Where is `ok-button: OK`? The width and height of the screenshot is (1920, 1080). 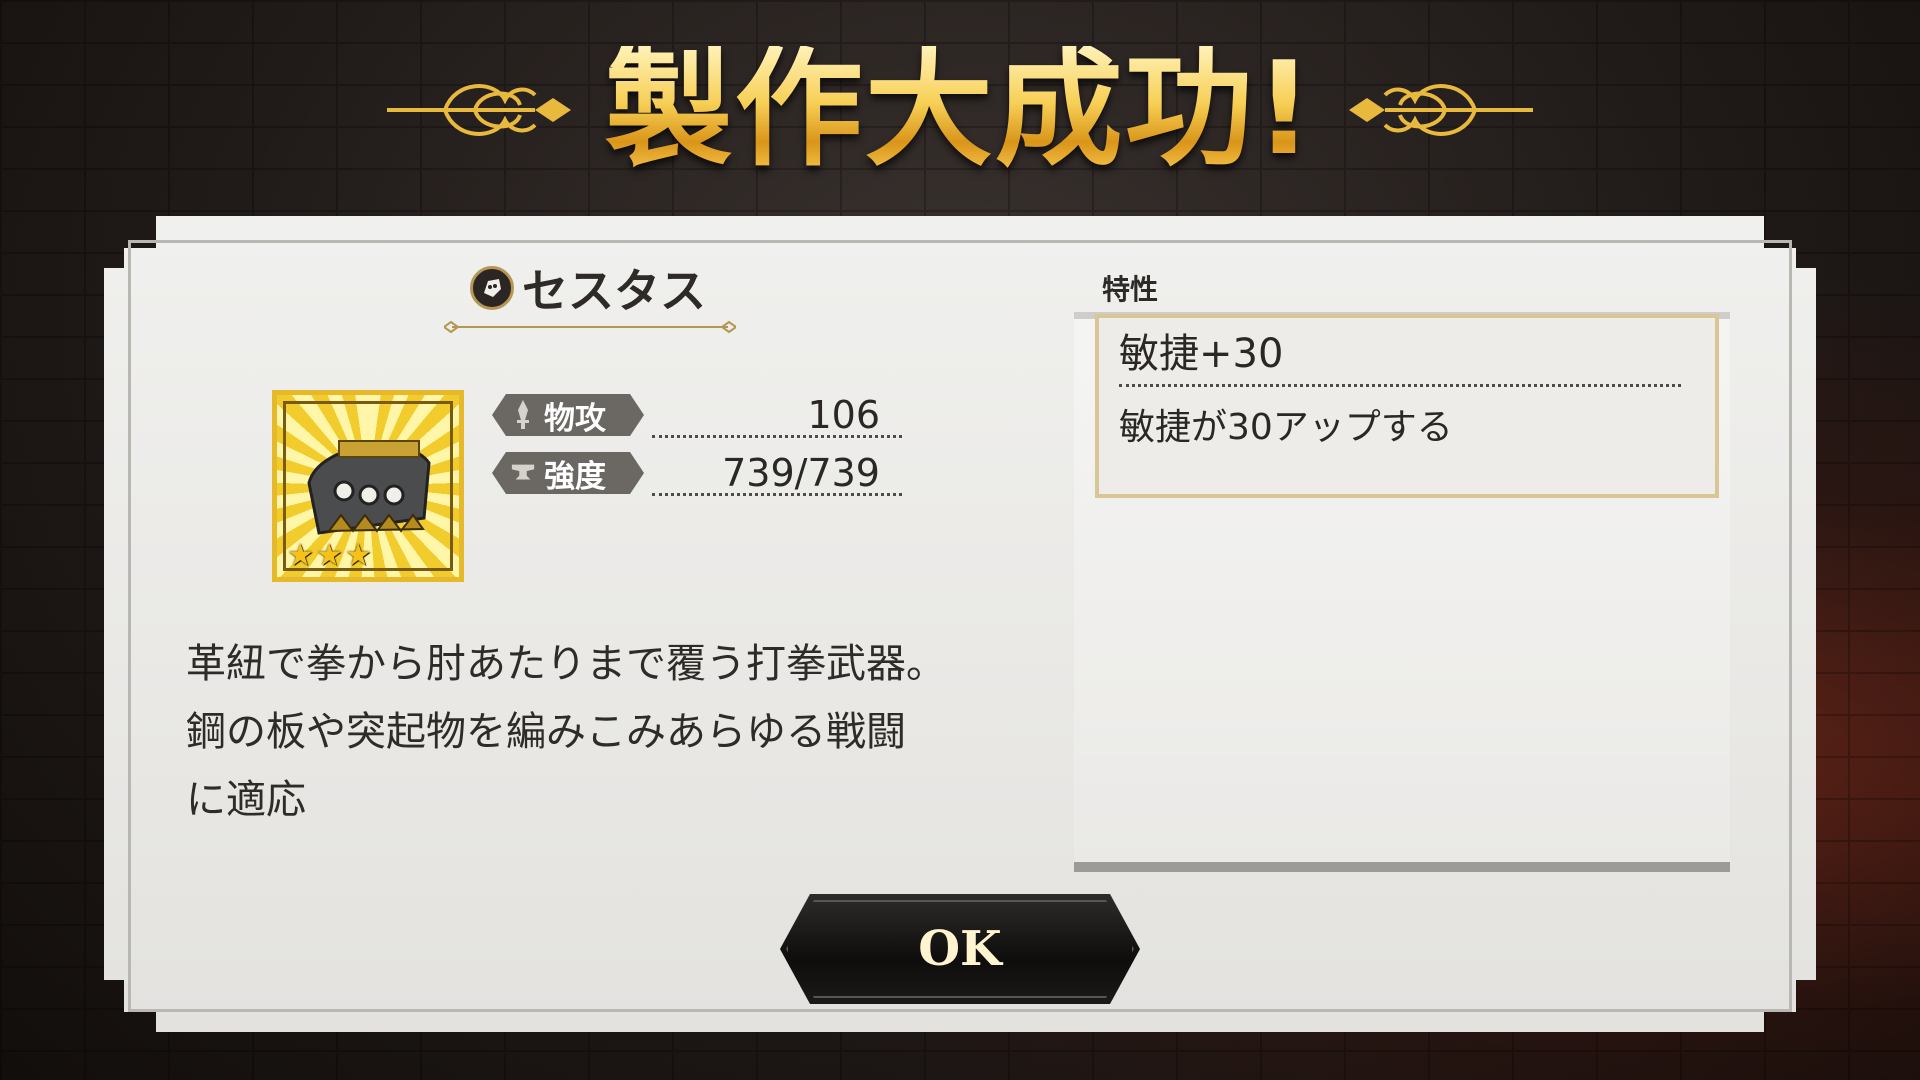
ok-button: OK is located at coordinates (960, 949).